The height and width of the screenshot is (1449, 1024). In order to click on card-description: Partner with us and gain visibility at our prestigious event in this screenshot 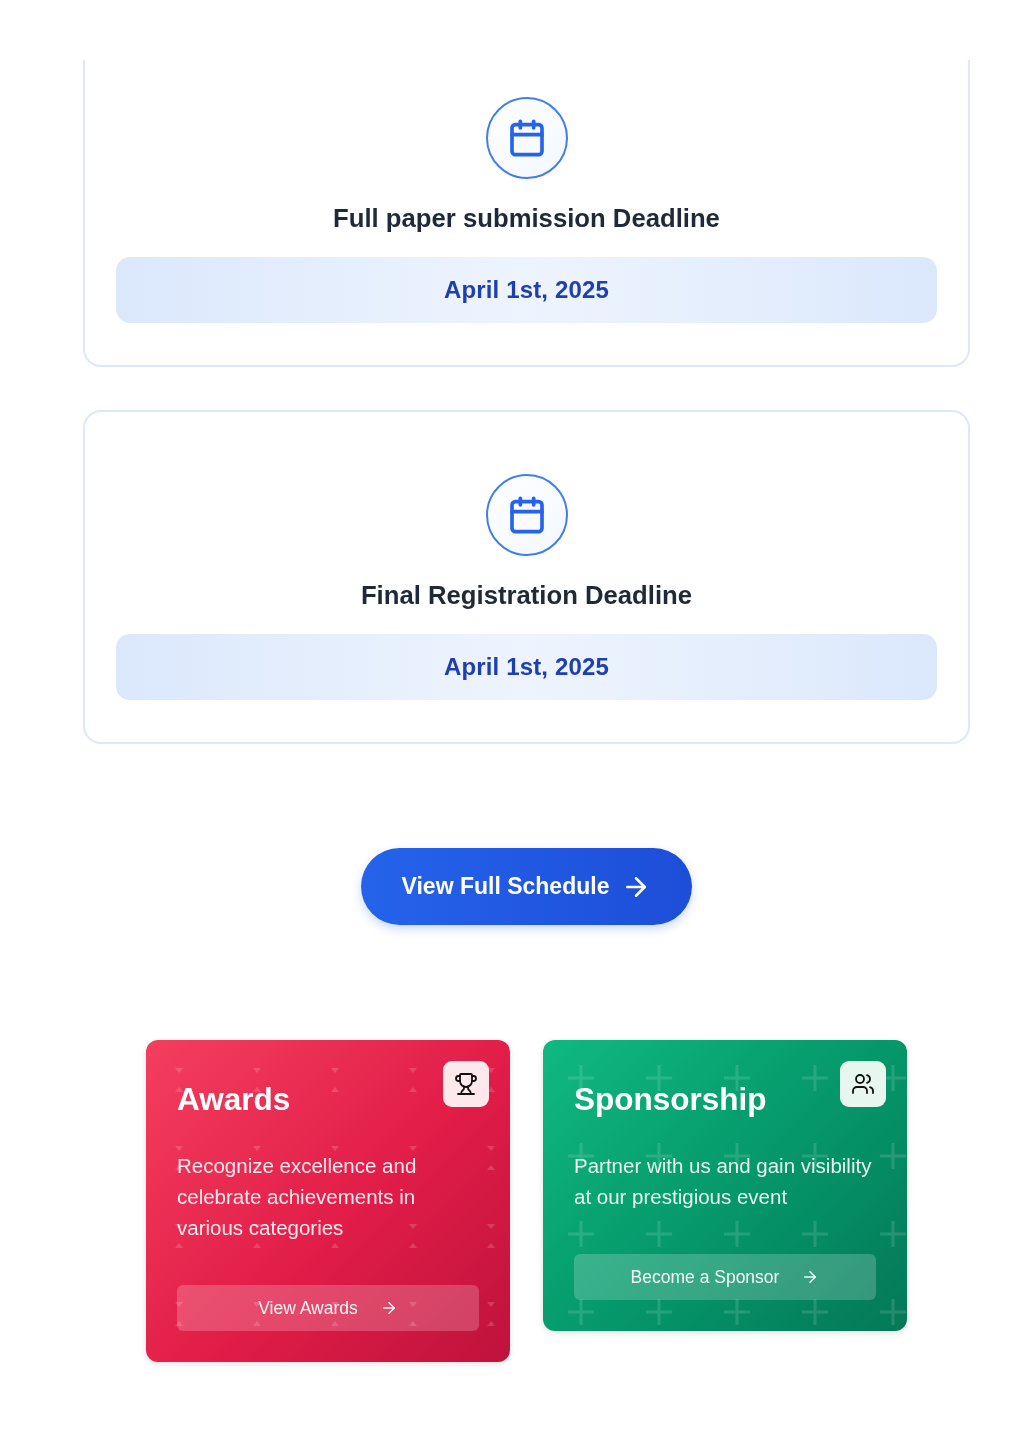, I will do `click(723, 1181)`.